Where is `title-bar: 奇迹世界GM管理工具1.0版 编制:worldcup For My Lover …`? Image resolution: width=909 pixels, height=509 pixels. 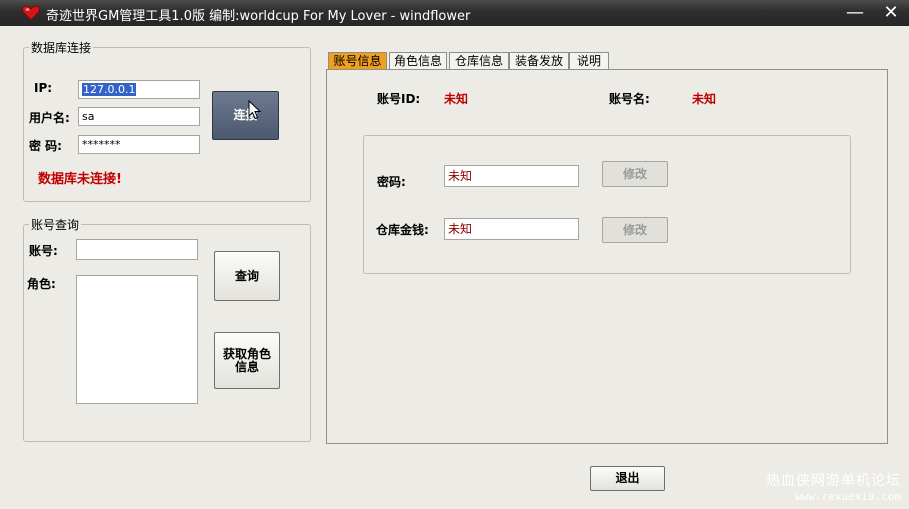 title-bar: 奇迹世界GM管理工具1.0版 编制:worldcup For My Lover … is located at coordinates (454, 13).